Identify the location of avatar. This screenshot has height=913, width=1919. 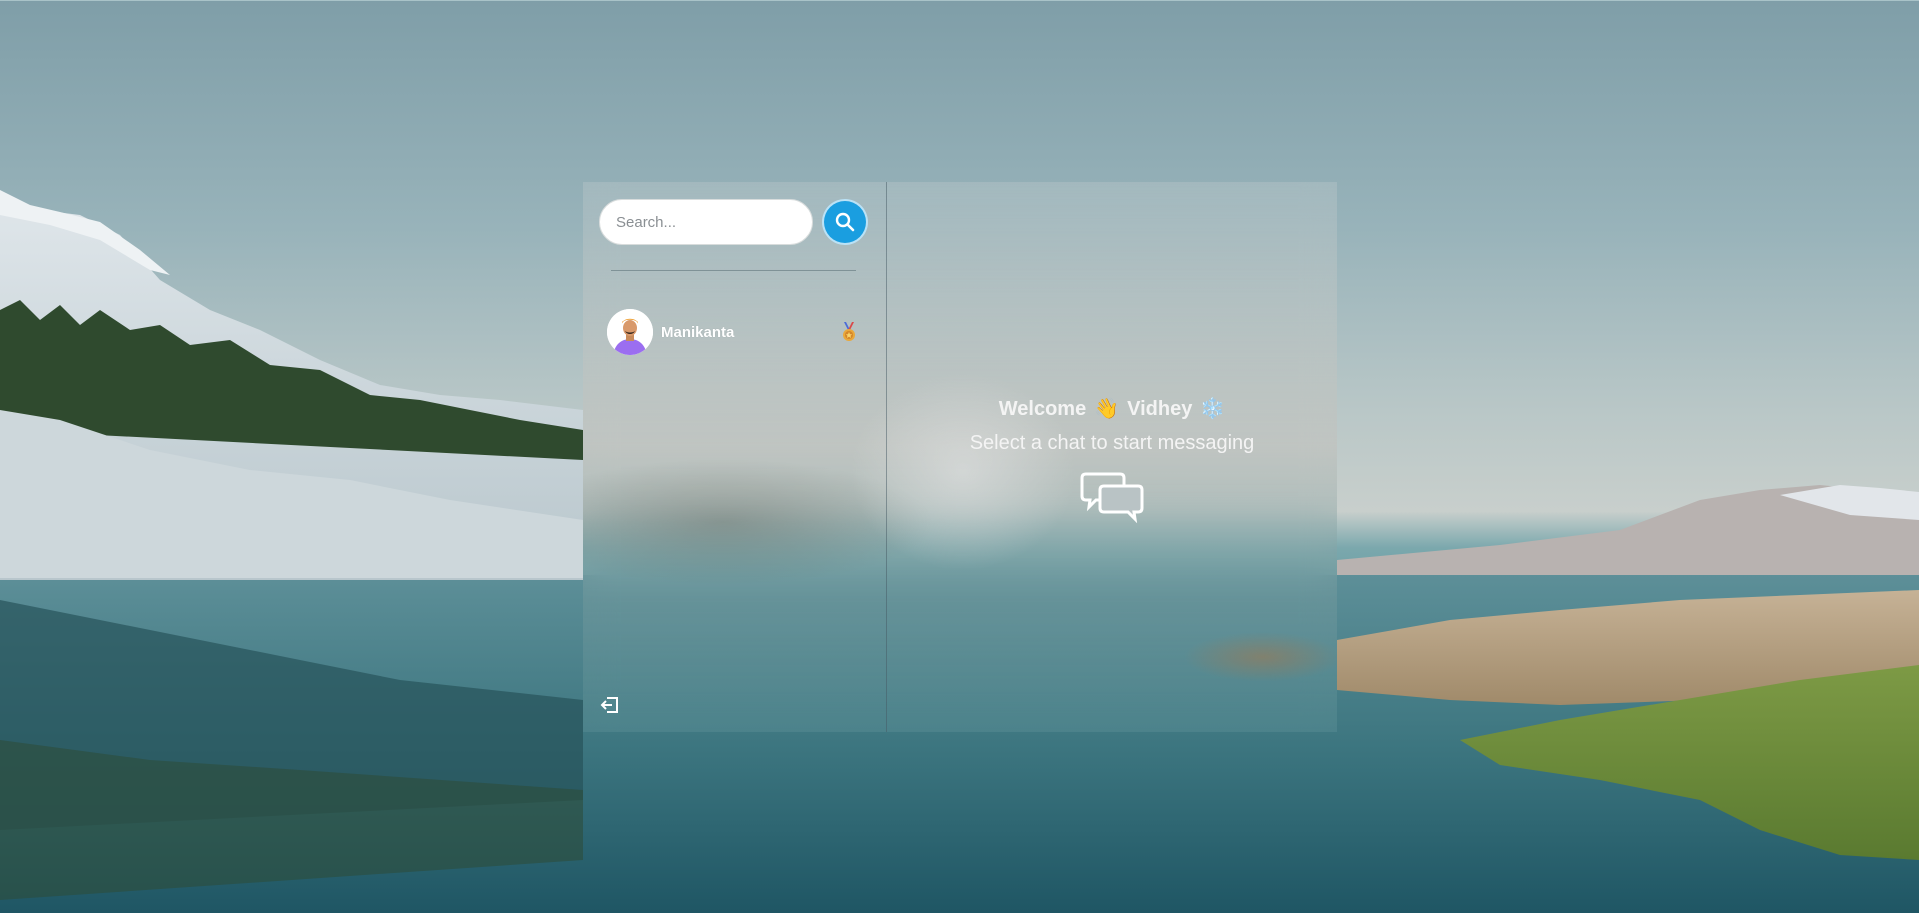
(630, 332).